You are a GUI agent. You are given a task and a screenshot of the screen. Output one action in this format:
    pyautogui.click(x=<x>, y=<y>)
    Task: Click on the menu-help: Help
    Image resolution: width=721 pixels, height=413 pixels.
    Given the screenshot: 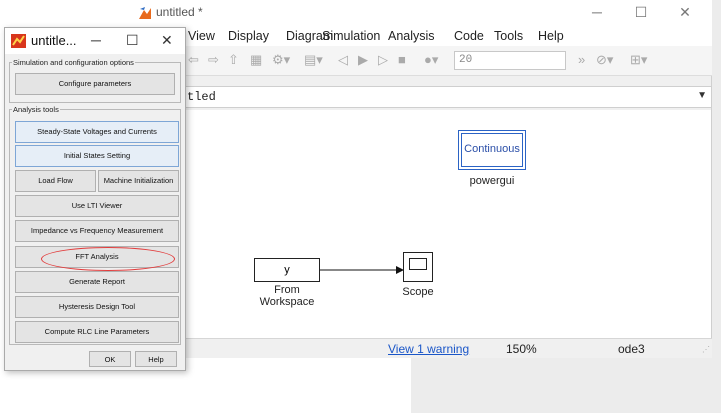 What is the action you would take?
    pyautogui.click(x=551, y=36)
    